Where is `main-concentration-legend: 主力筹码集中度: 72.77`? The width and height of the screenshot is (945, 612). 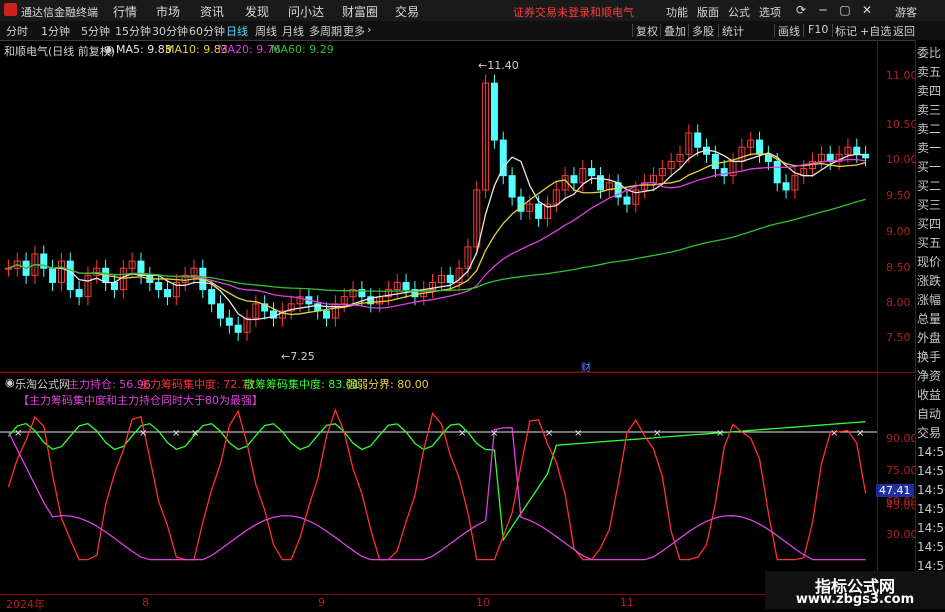 main-concentration-legend: 主力筹码集中度: 72.77 is located at coordinates (197, 384).